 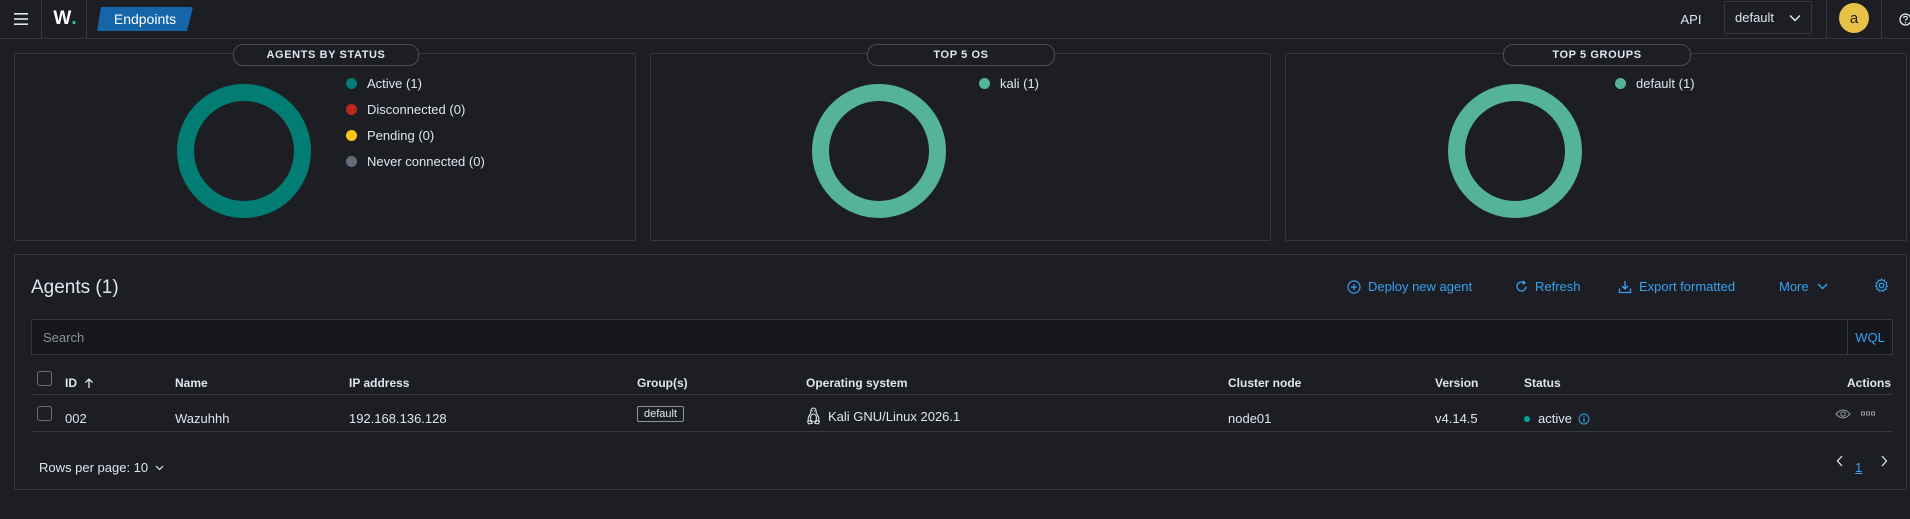 What do you see at coordinates (44, 378) in the screenshot?
I see `select-all-checkbox` at bounding box center [44, 378].